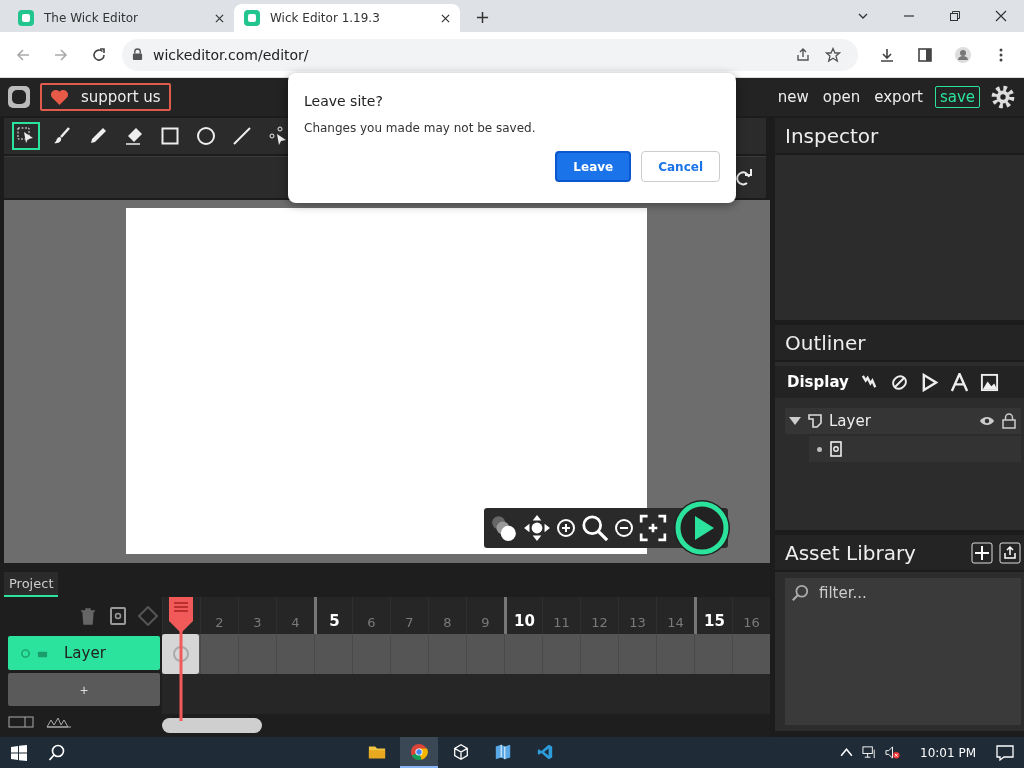 This screenshot has height=768, width=1024. I want to click on frame-number: 13, so click(637, 622).